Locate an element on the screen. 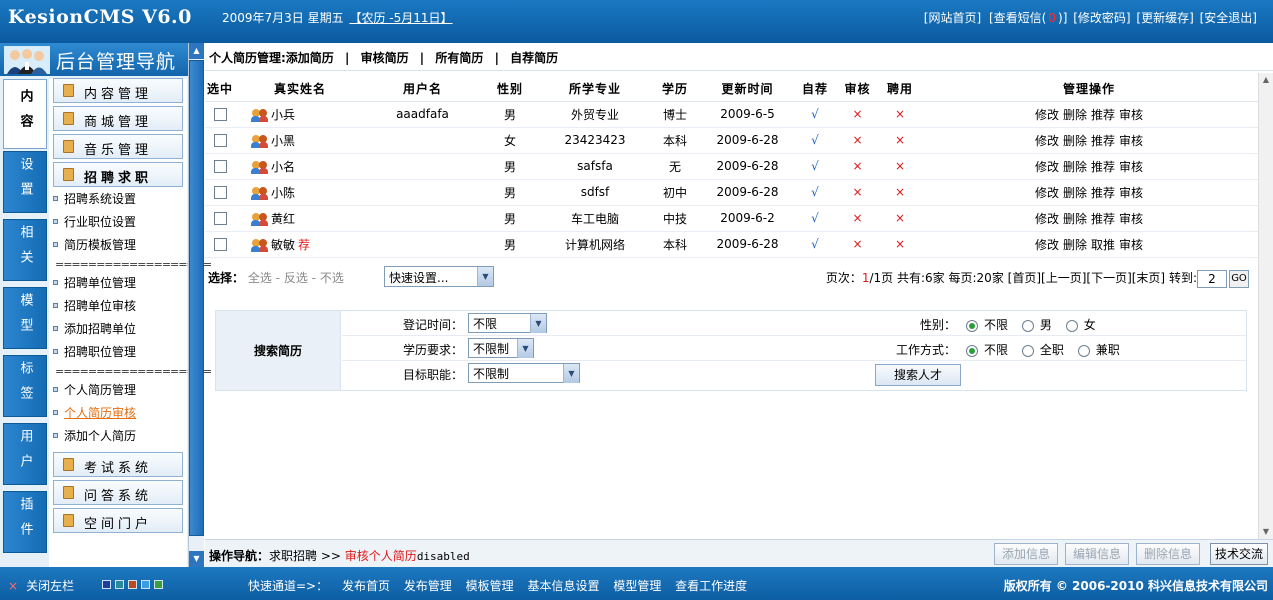 The height and width of the screenshot is (600, 1273). recommend-link: 取推 is located at coordinates (1103, 245).